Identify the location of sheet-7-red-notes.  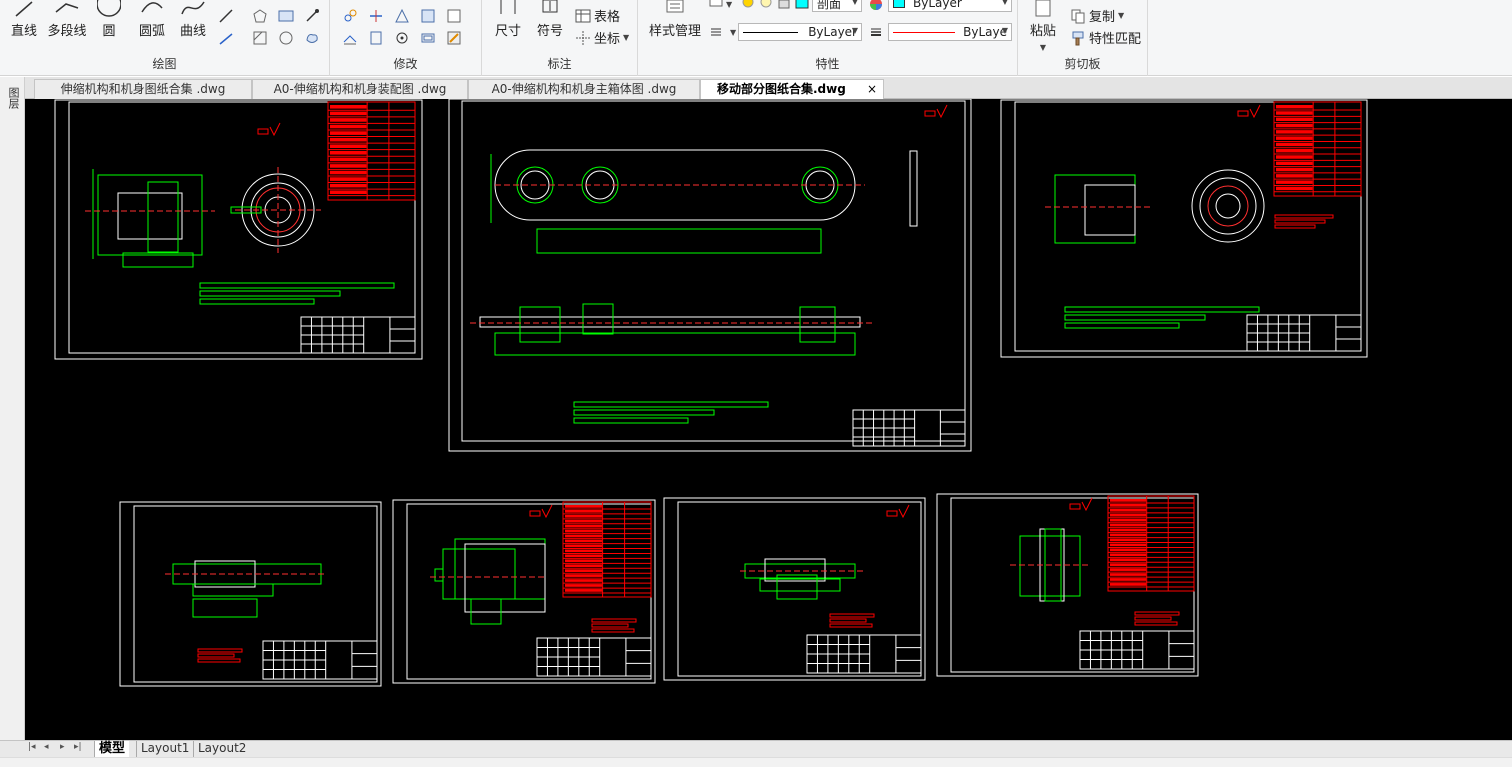
(1157, 613).